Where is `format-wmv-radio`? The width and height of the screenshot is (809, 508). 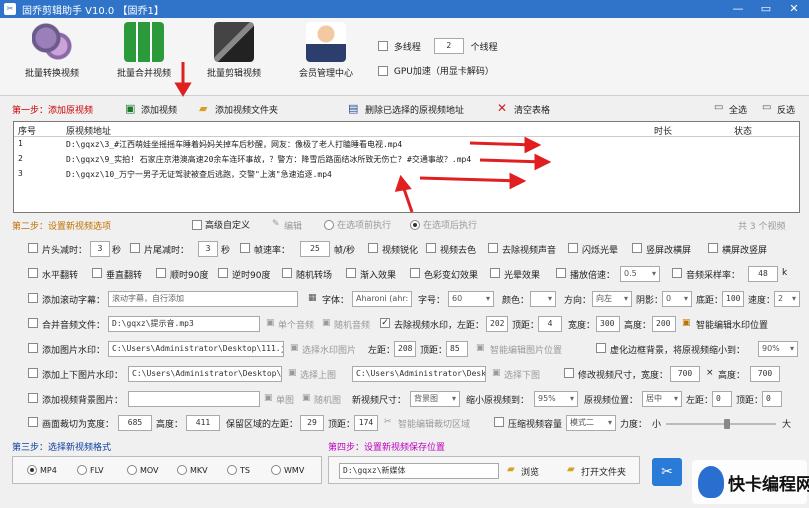
format-wmv-radio is located at coordinates (276, 470).